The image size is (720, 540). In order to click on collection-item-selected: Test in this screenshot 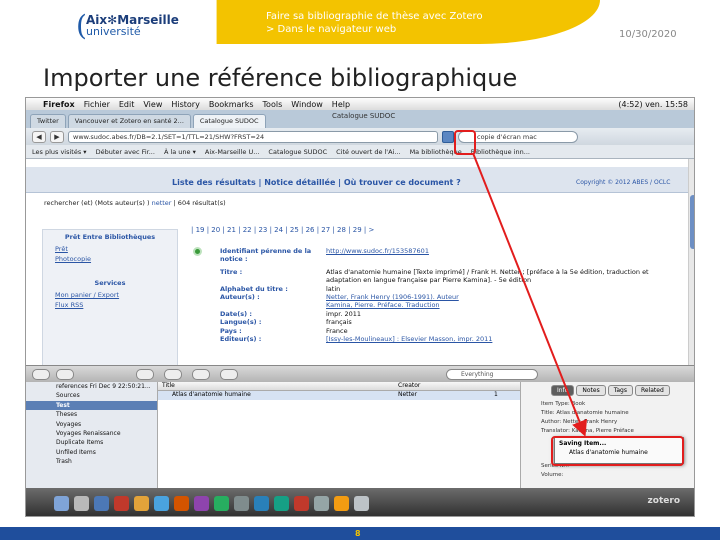, I will do `click(91, 405)`.